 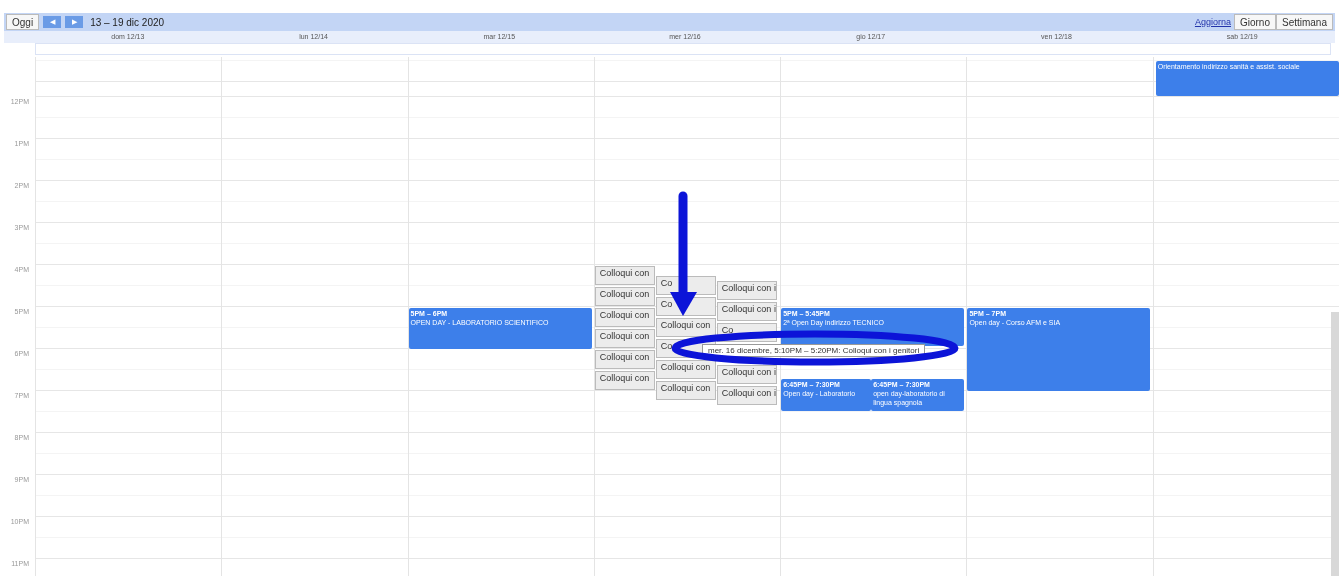 What do you see at coordinates (814, 350) in the screenshot?
I see `event-tooltip: mer. 16 dicembre, 5:10PM – 5:20PM: Colloqui con i genitori` at bounding box center [814, 350].